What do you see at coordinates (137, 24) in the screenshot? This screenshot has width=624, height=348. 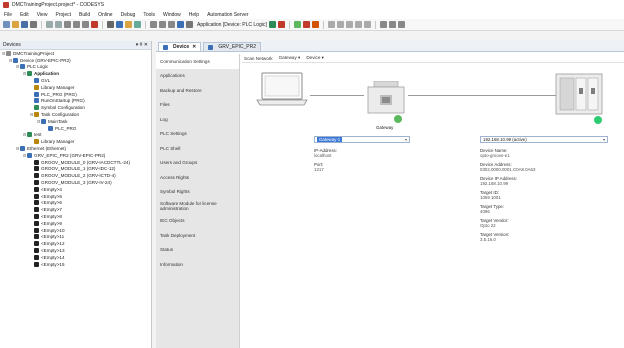 I see `rebuild-icon` at bounding box center [137, 24].